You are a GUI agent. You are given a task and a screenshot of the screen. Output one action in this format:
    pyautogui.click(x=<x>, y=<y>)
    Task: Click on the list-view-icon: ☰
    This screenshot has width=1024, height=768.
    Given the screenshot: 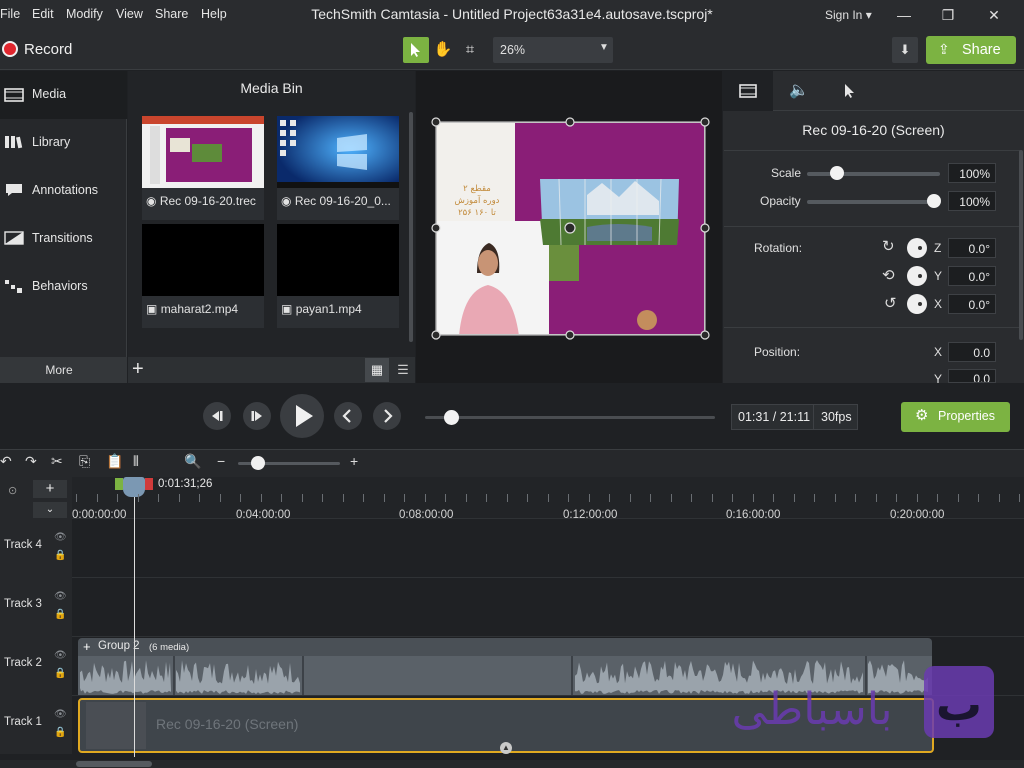 What is the action you would take?
    pyautogui.click(x=403, y=370)
    